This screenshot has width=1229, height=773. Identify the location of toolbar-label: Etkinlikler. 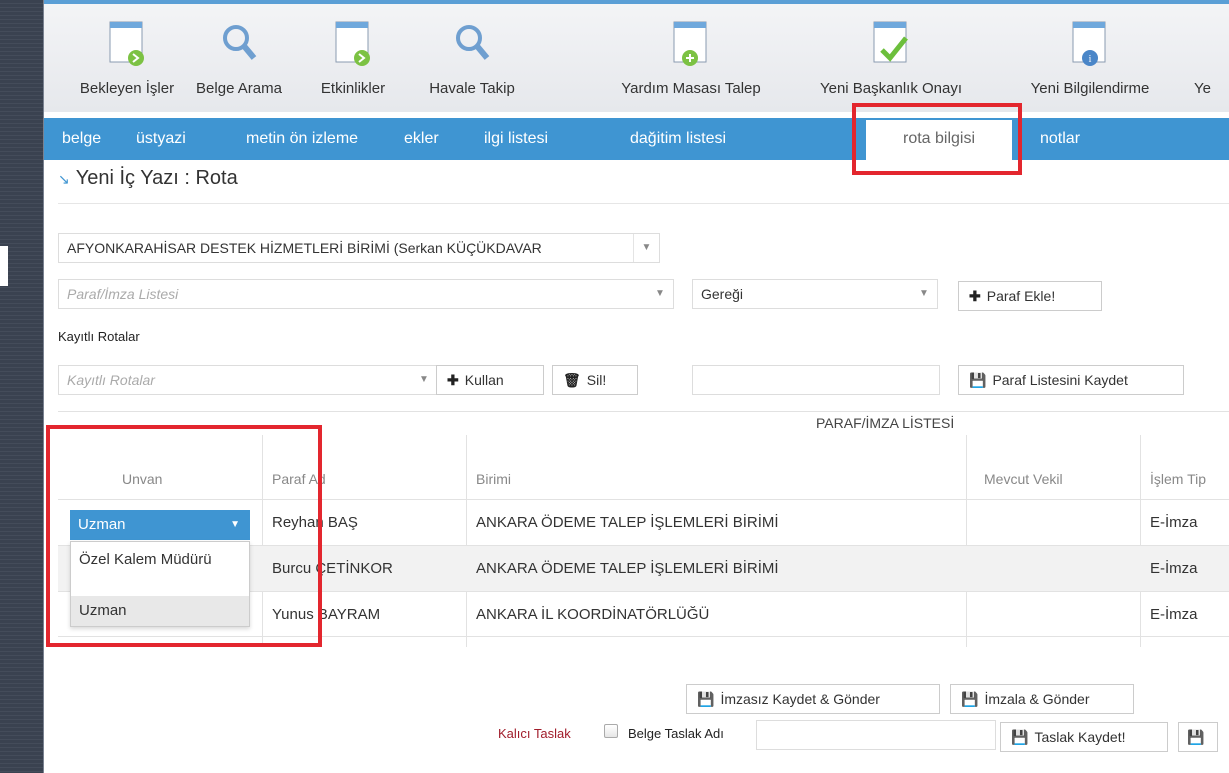
(353, 88).